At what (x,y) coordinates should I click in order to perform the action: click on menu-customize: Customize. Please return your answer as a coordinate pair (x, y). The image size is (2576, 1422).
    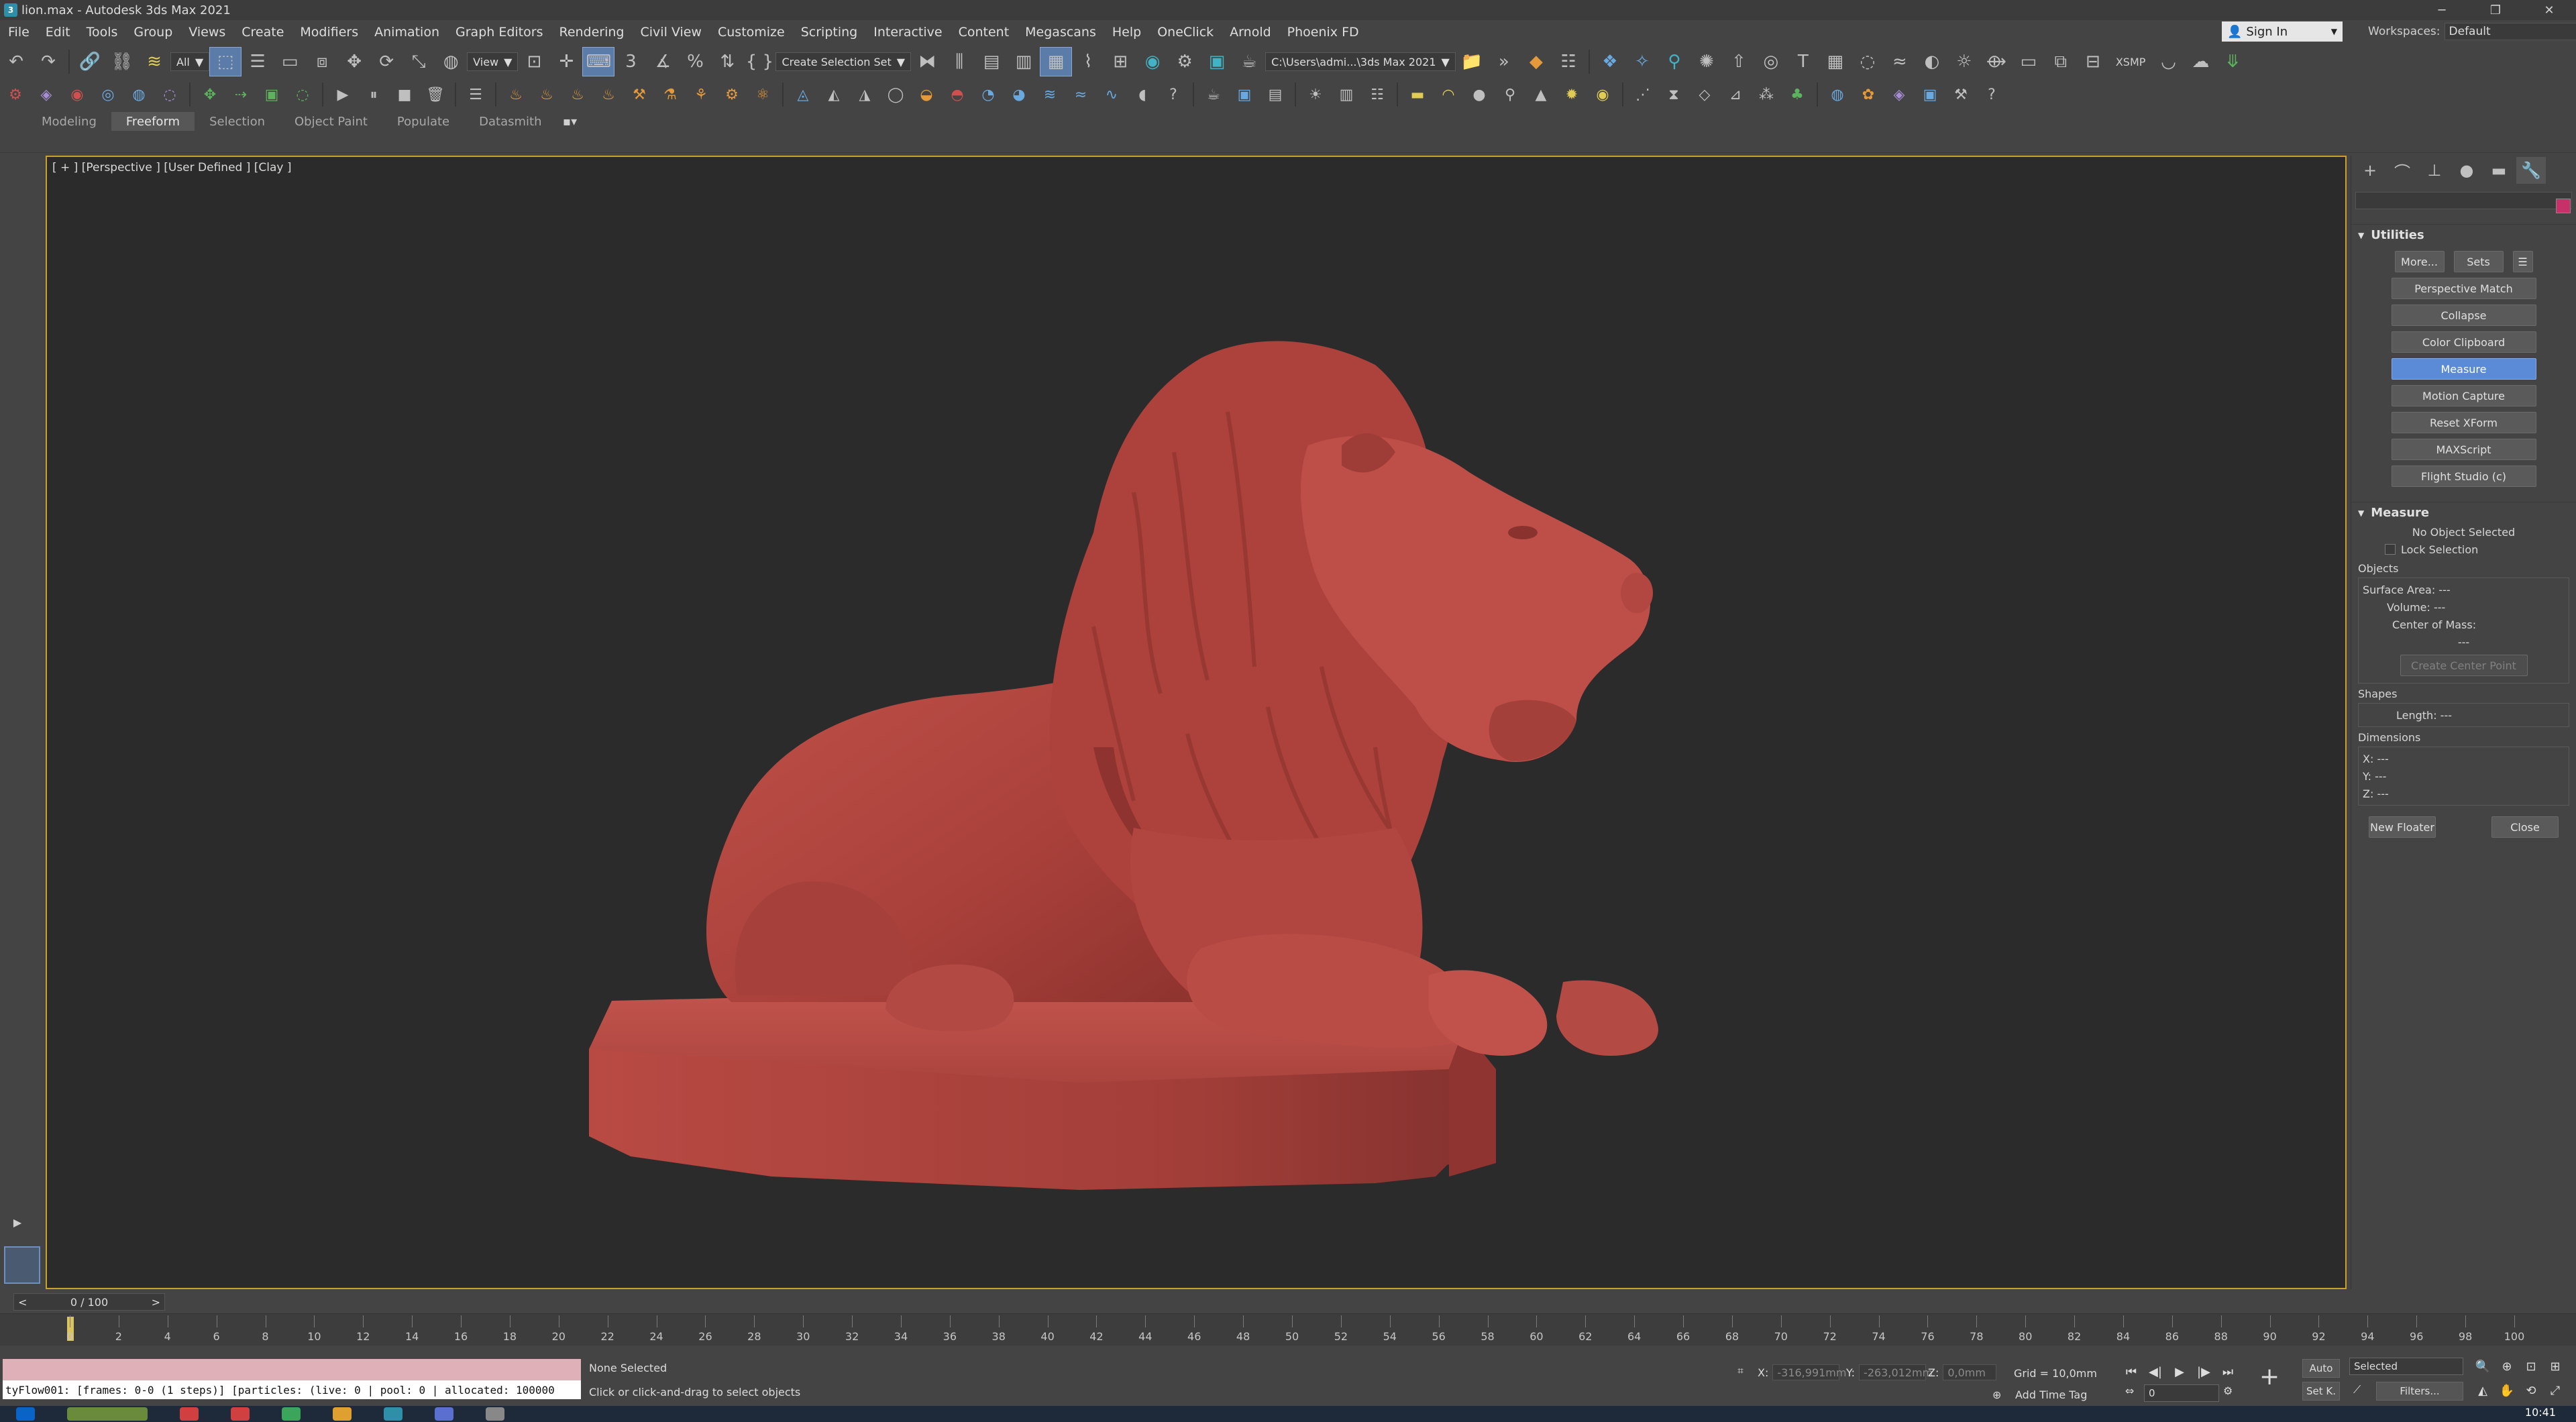
    Looking at the image, I should click on (751, 32).